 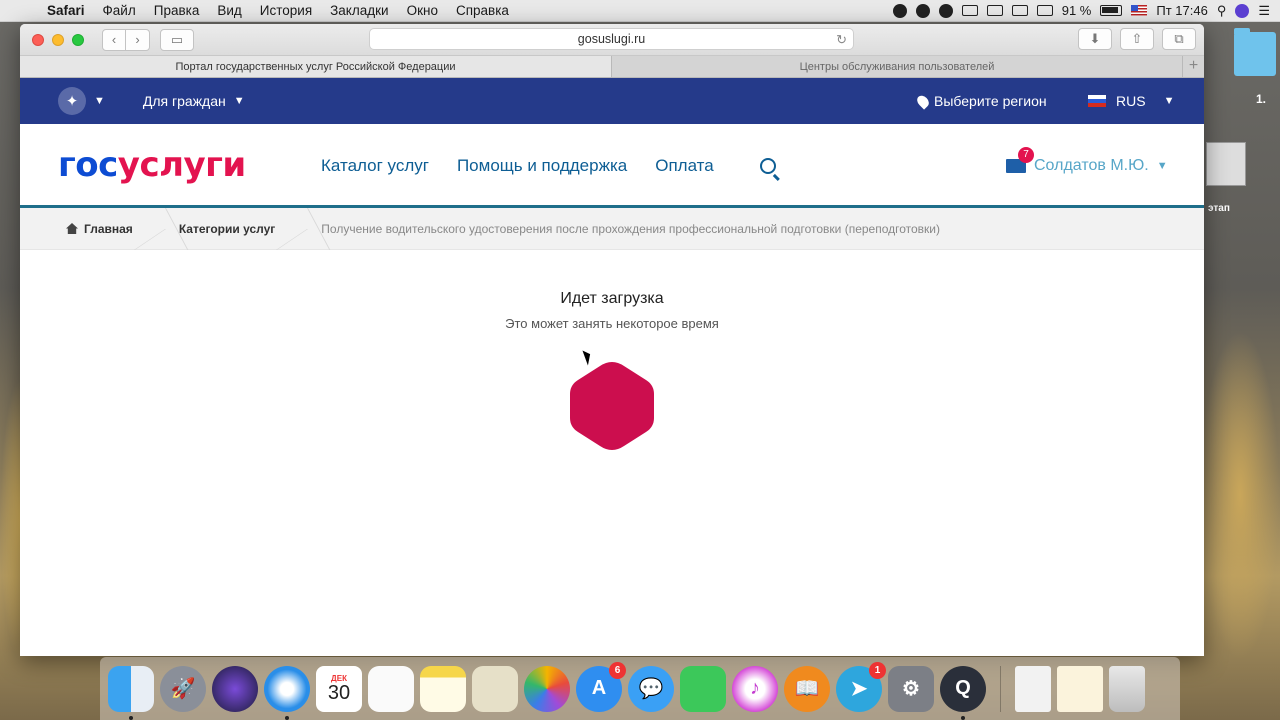 I want to click on system-preferences-icon: ⚙, so click(x=911, y=688).